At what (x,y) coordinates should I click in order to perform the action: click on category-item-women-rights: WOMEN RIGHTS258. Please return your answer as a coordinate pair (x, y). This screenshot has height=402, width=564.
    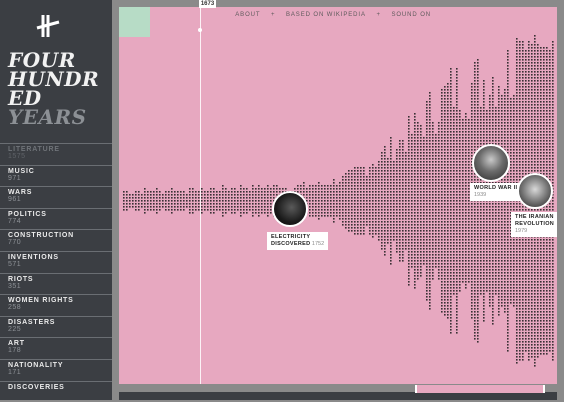
    Looking at the image, I should click on (56, 305).